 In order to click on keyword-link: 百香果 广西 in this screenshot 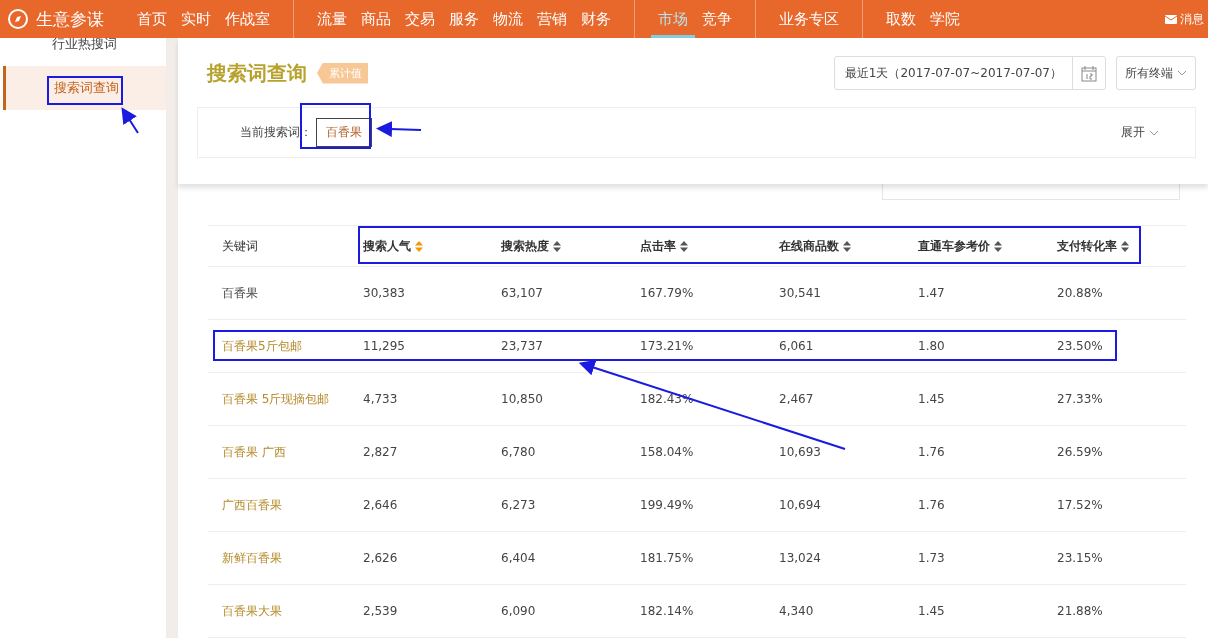, I will do `click(278, 452)`.